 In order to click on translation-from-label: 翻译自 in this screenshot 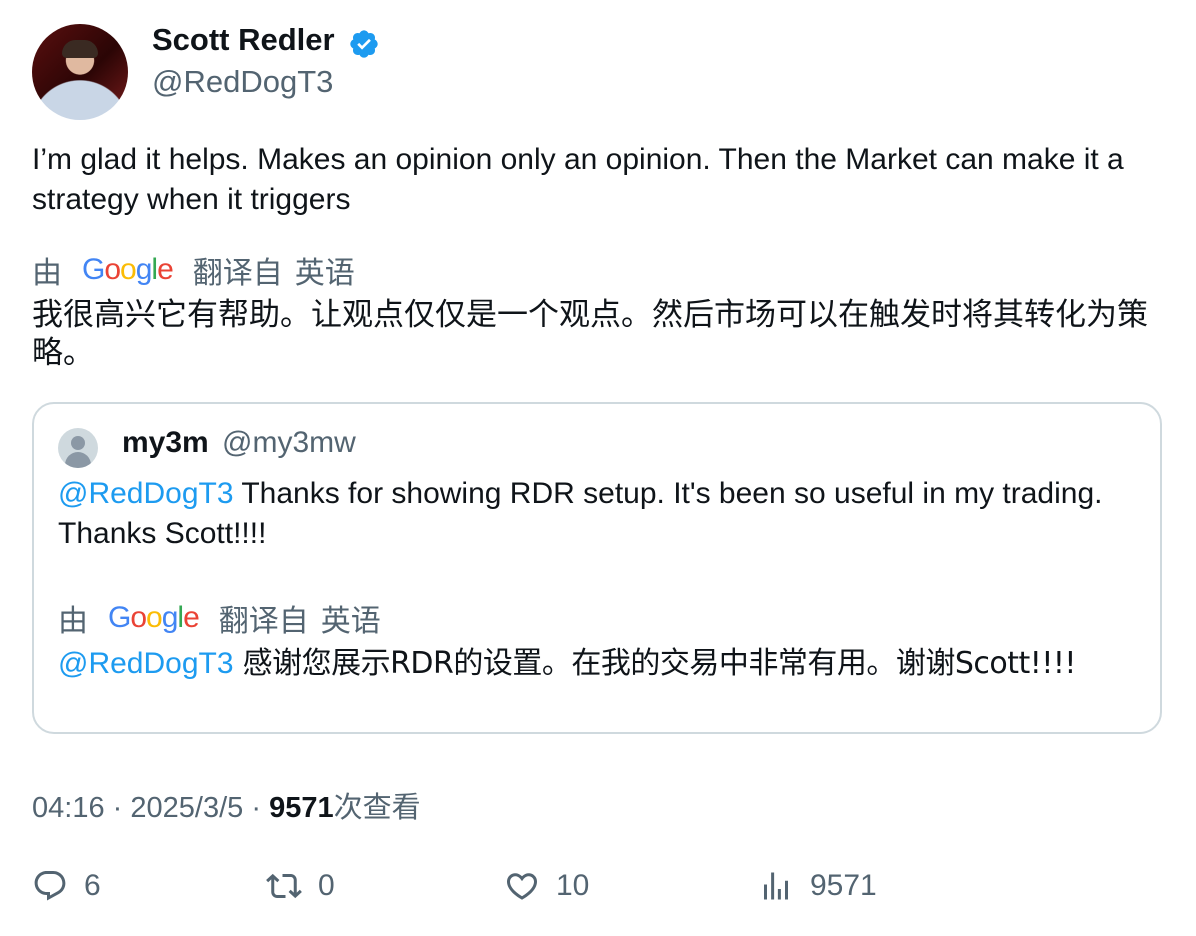, I will do `click(237, 273)`.